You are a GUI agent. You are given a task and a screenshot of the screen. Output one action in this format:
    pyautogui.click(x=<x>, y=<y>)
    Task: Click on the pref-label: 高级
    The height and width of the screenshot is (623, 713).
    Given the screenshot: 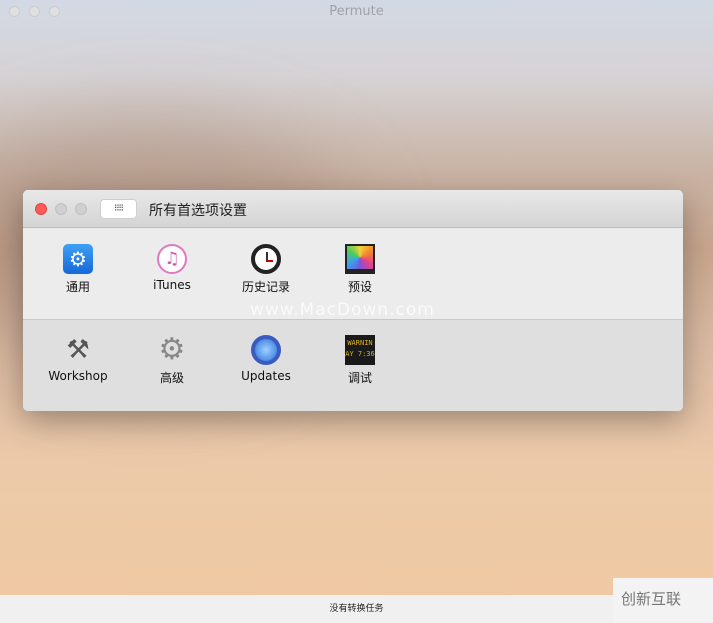 What is the action you would take?
    pyautogui.click(x=171, y=378)
    